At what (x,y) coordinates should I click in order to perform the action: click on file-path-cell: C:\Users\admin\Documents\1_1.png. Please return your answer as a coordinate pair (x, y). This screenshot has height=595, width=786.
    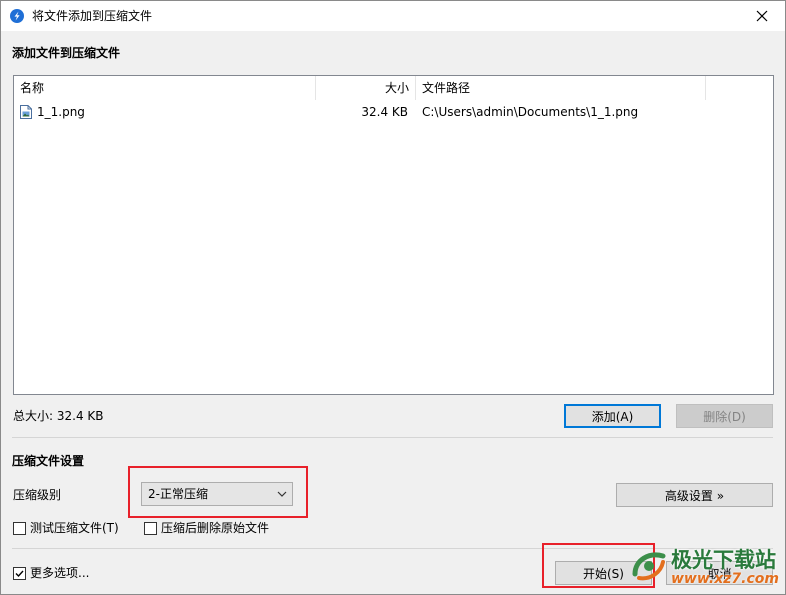
    Looking at the image, I should click on (530, 112).